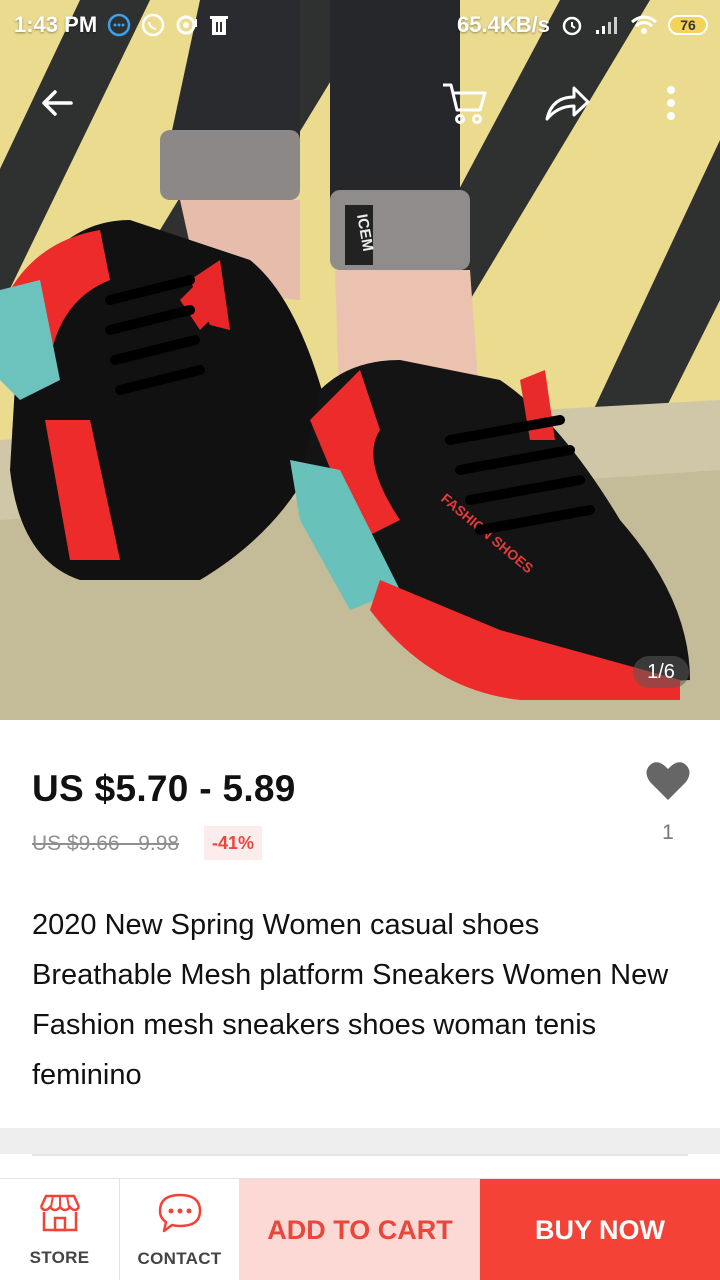  I want to click on more-options-button, so click(671, 105).